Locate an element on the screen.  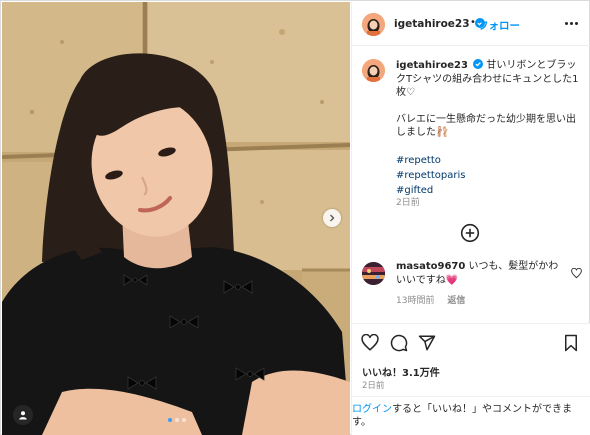
caption-text: バレエに一生懸命だった幼少期を思い出しました🩰 is located at coordinates (486, 126).